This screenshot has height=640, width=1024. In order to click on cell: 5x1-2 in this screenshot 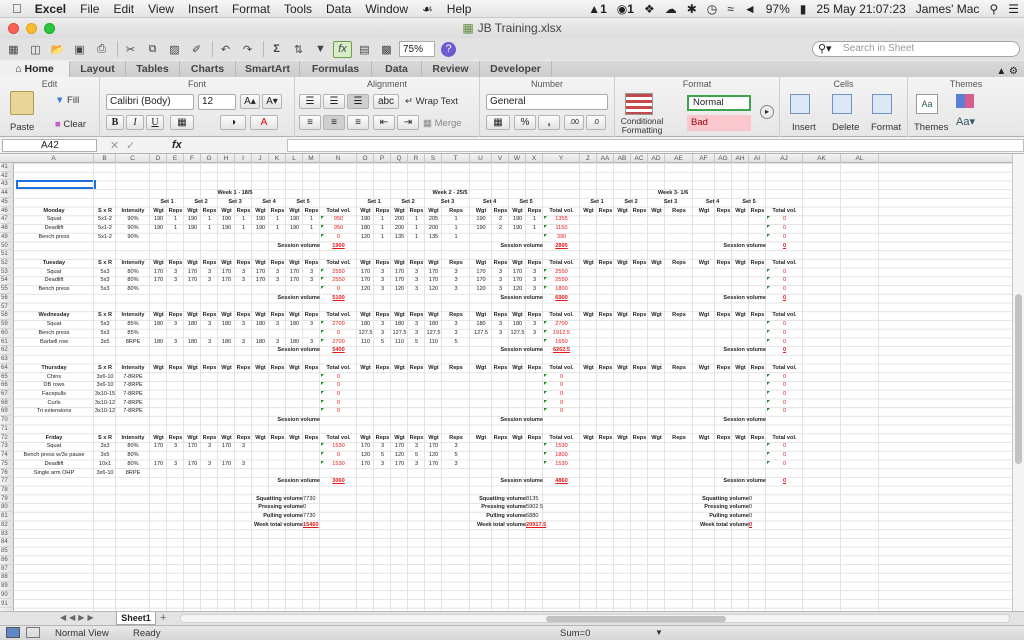, I will do `click(105, 228)`.